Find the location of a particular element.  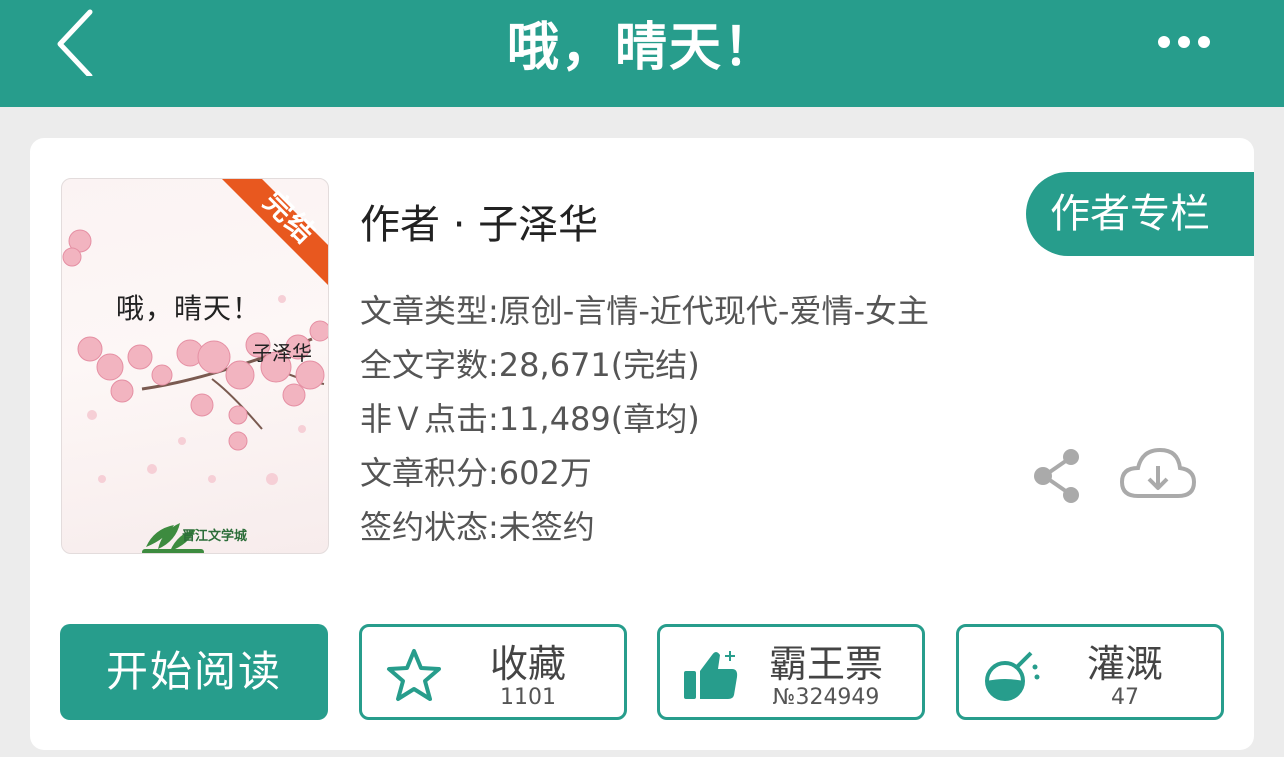

info-label: 文章积分 is located at coordinates (424, 473).